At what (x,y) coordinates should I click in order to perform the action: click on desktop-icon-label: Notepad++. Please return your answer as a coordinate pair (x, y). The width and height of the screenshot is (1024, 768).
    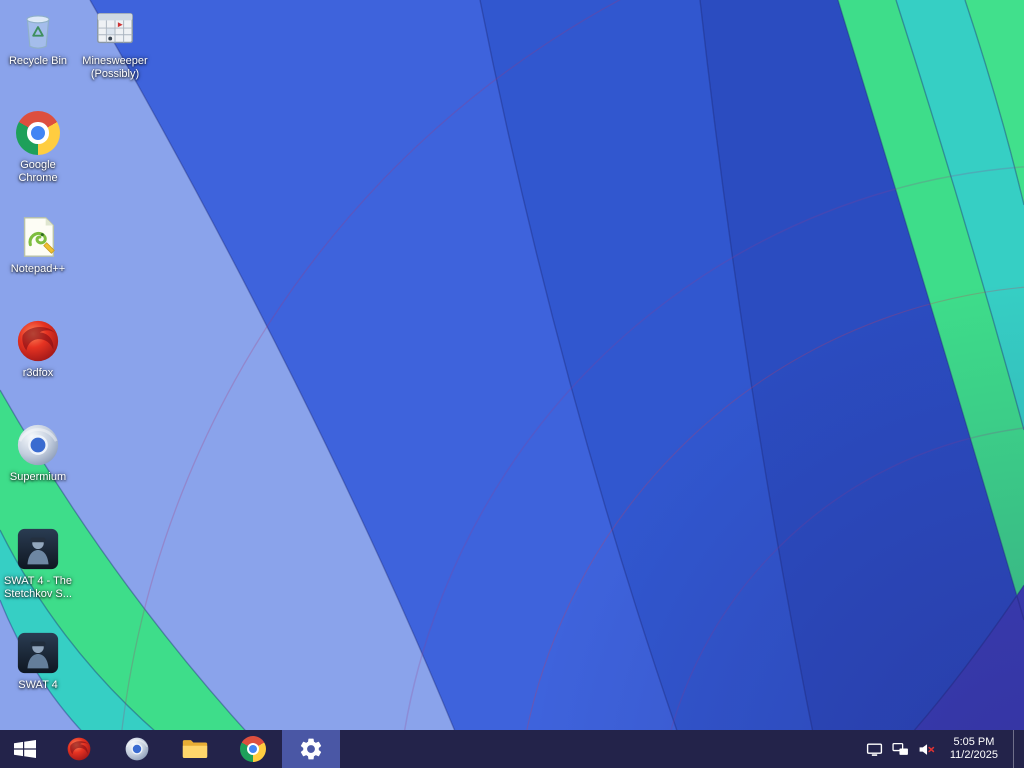
    Looking at the image, I should click on (38, 269).